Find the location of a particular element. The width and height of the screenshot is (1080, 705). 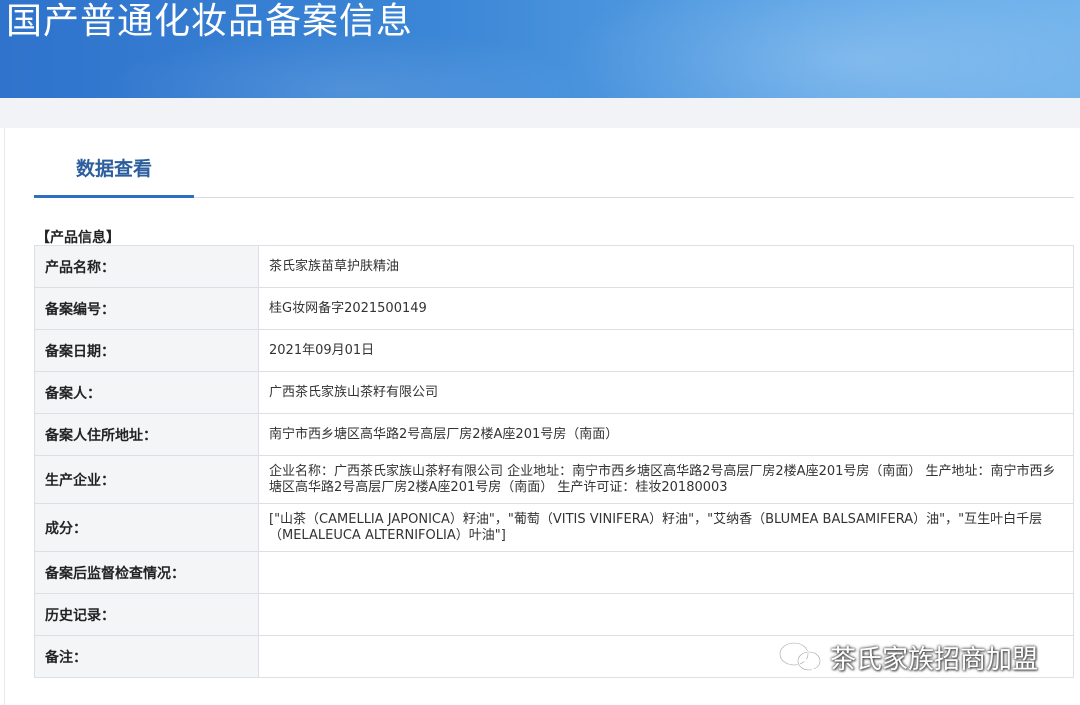

row-label: 生产企业： is located at coordinates (146, 479).